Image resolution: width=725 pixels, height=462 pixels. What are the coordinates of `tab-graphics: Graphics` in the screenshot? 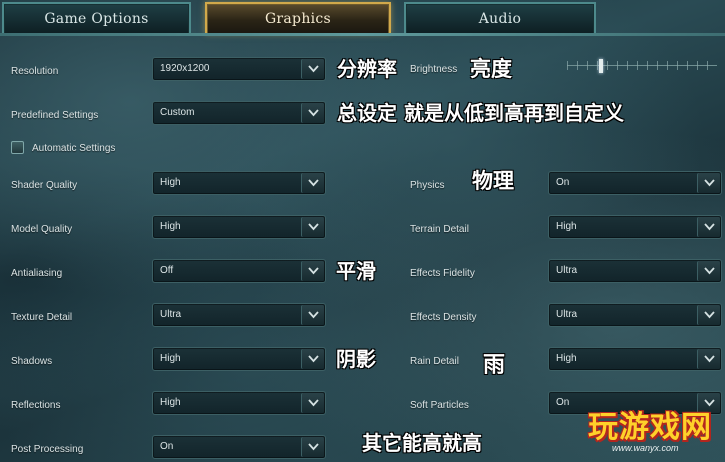 It's located at (298, 18).